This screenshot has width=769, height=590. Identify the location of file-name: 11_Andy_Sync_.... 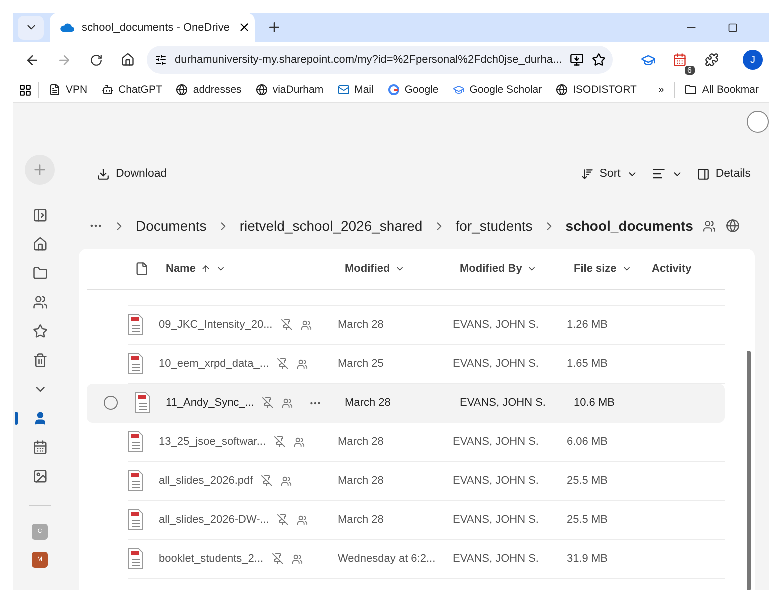
(210, 403).